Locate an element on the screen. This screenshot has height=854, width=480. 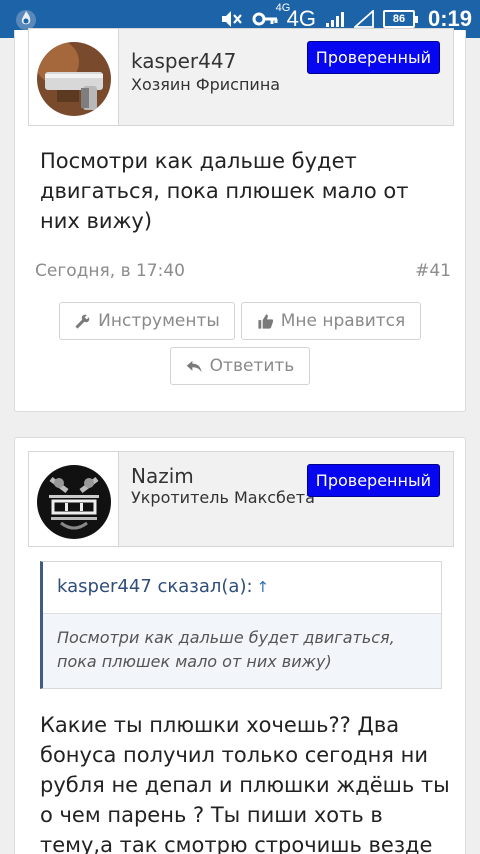
quote-jump-arrow: ↑ is located at coordinates (263, 587).